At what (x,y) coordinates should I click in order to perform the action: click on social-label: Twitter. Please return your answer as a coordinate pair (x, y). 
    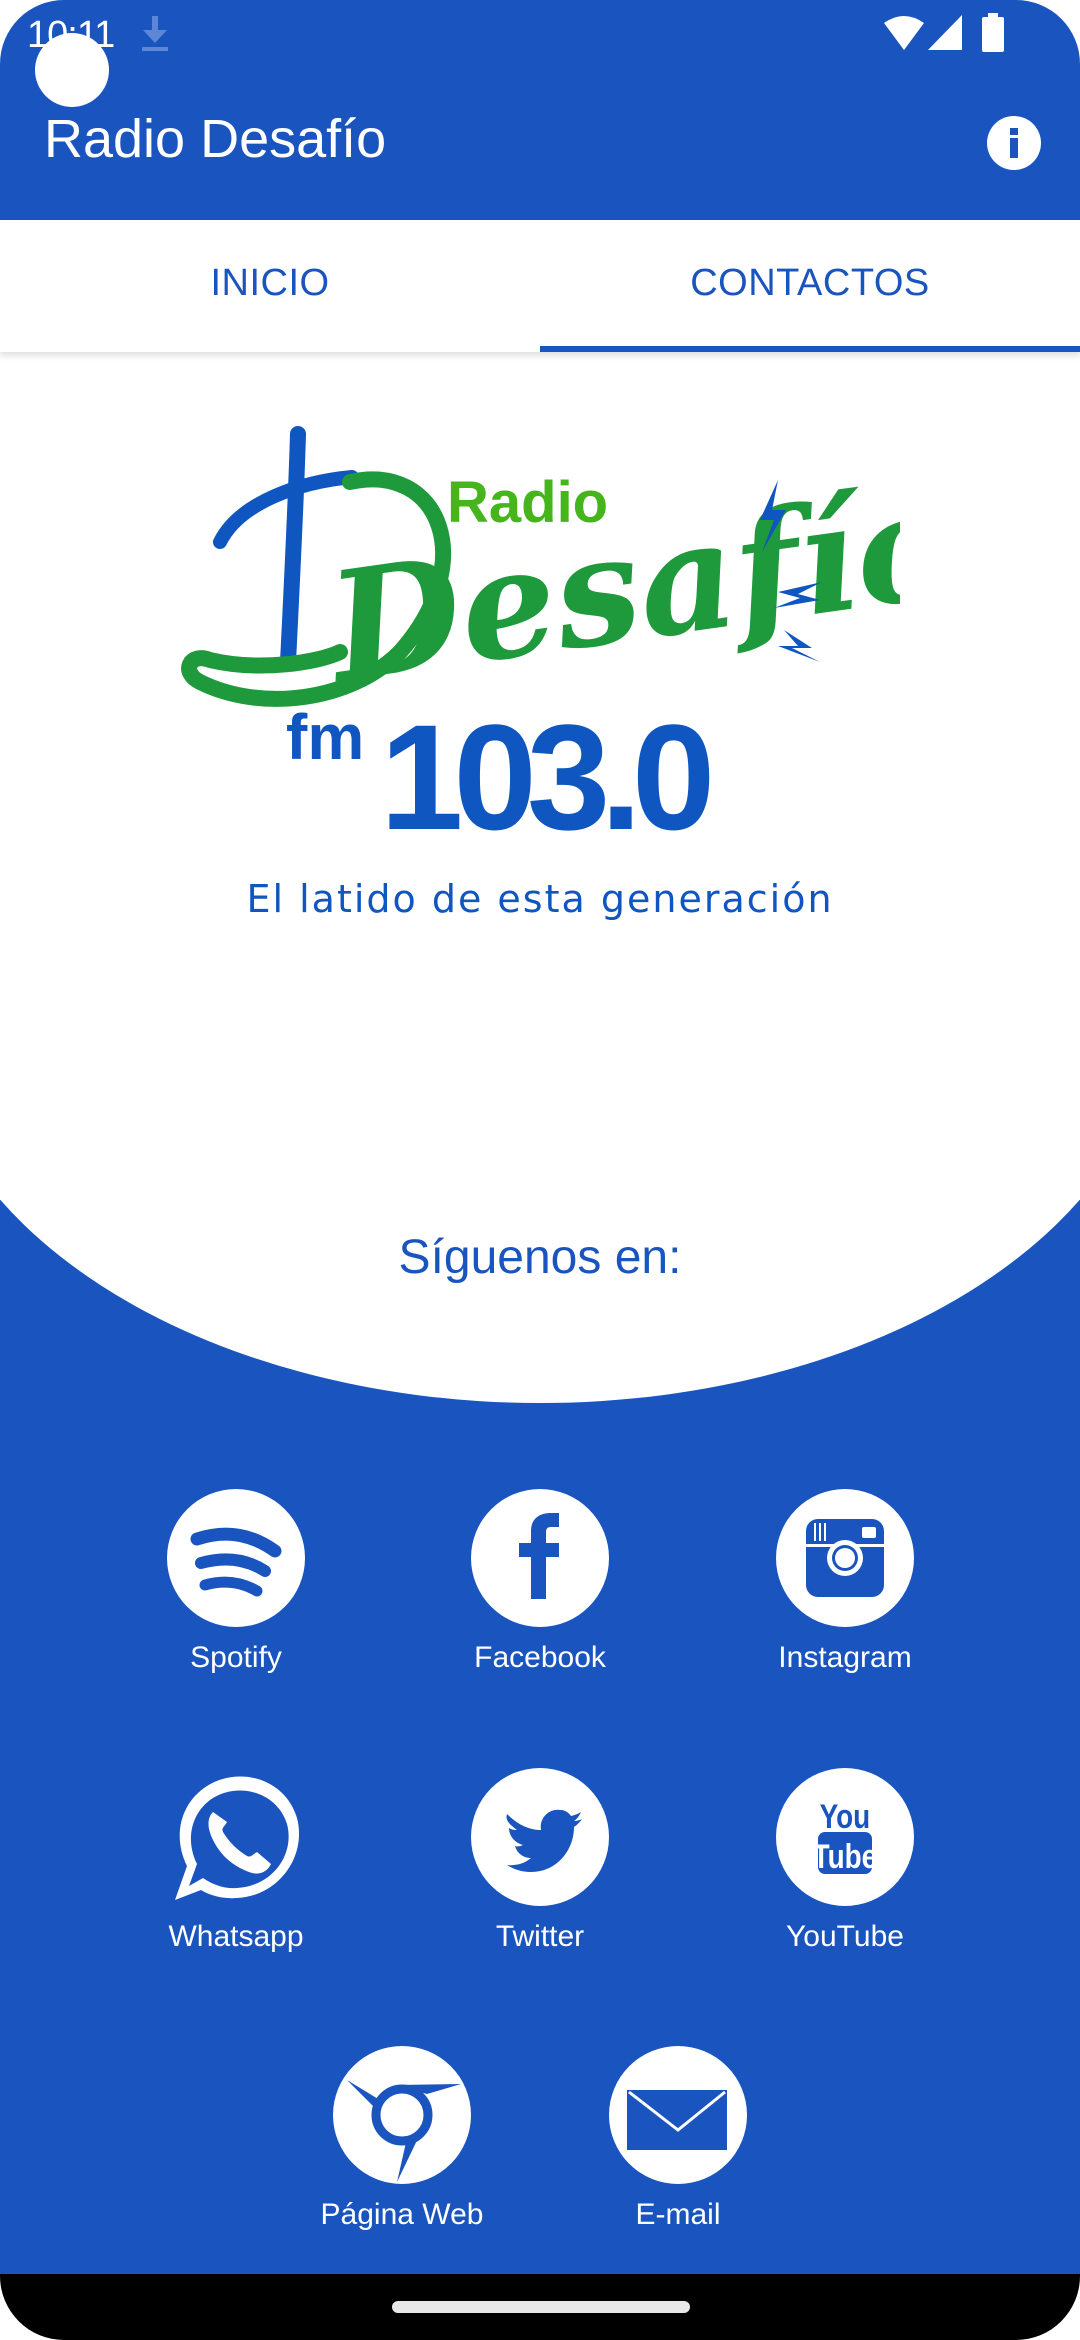
    Looking at the image, I should click on (540, 1936).